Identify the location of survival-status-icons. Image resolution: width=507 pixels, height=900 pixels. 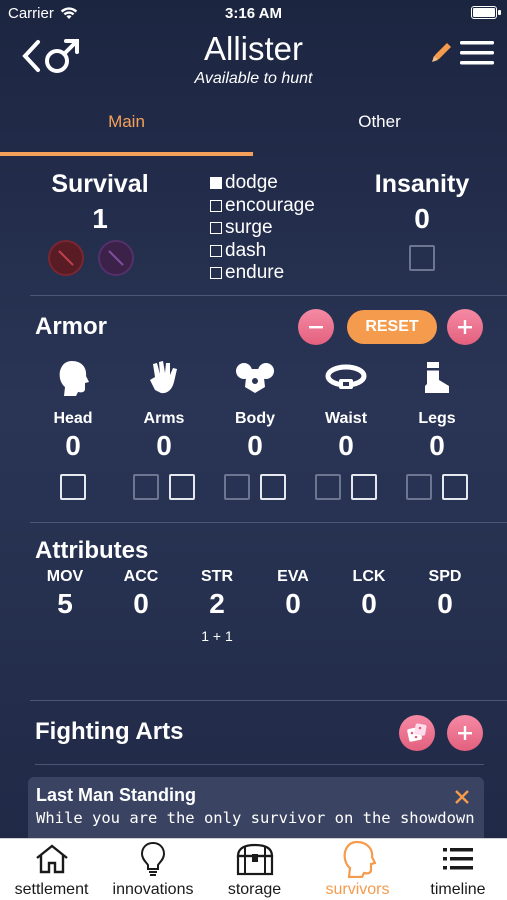
(103, 260).